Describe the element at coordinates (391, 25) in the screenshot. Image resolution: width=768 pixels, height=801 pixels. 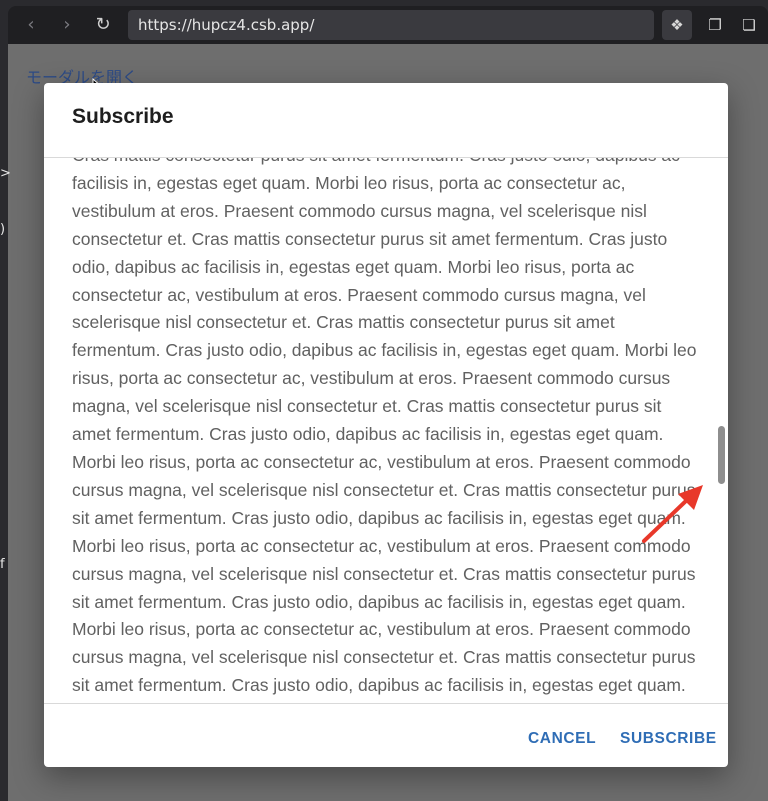
I see `address-bar: https://hupcz4.csb.app/` at that location.